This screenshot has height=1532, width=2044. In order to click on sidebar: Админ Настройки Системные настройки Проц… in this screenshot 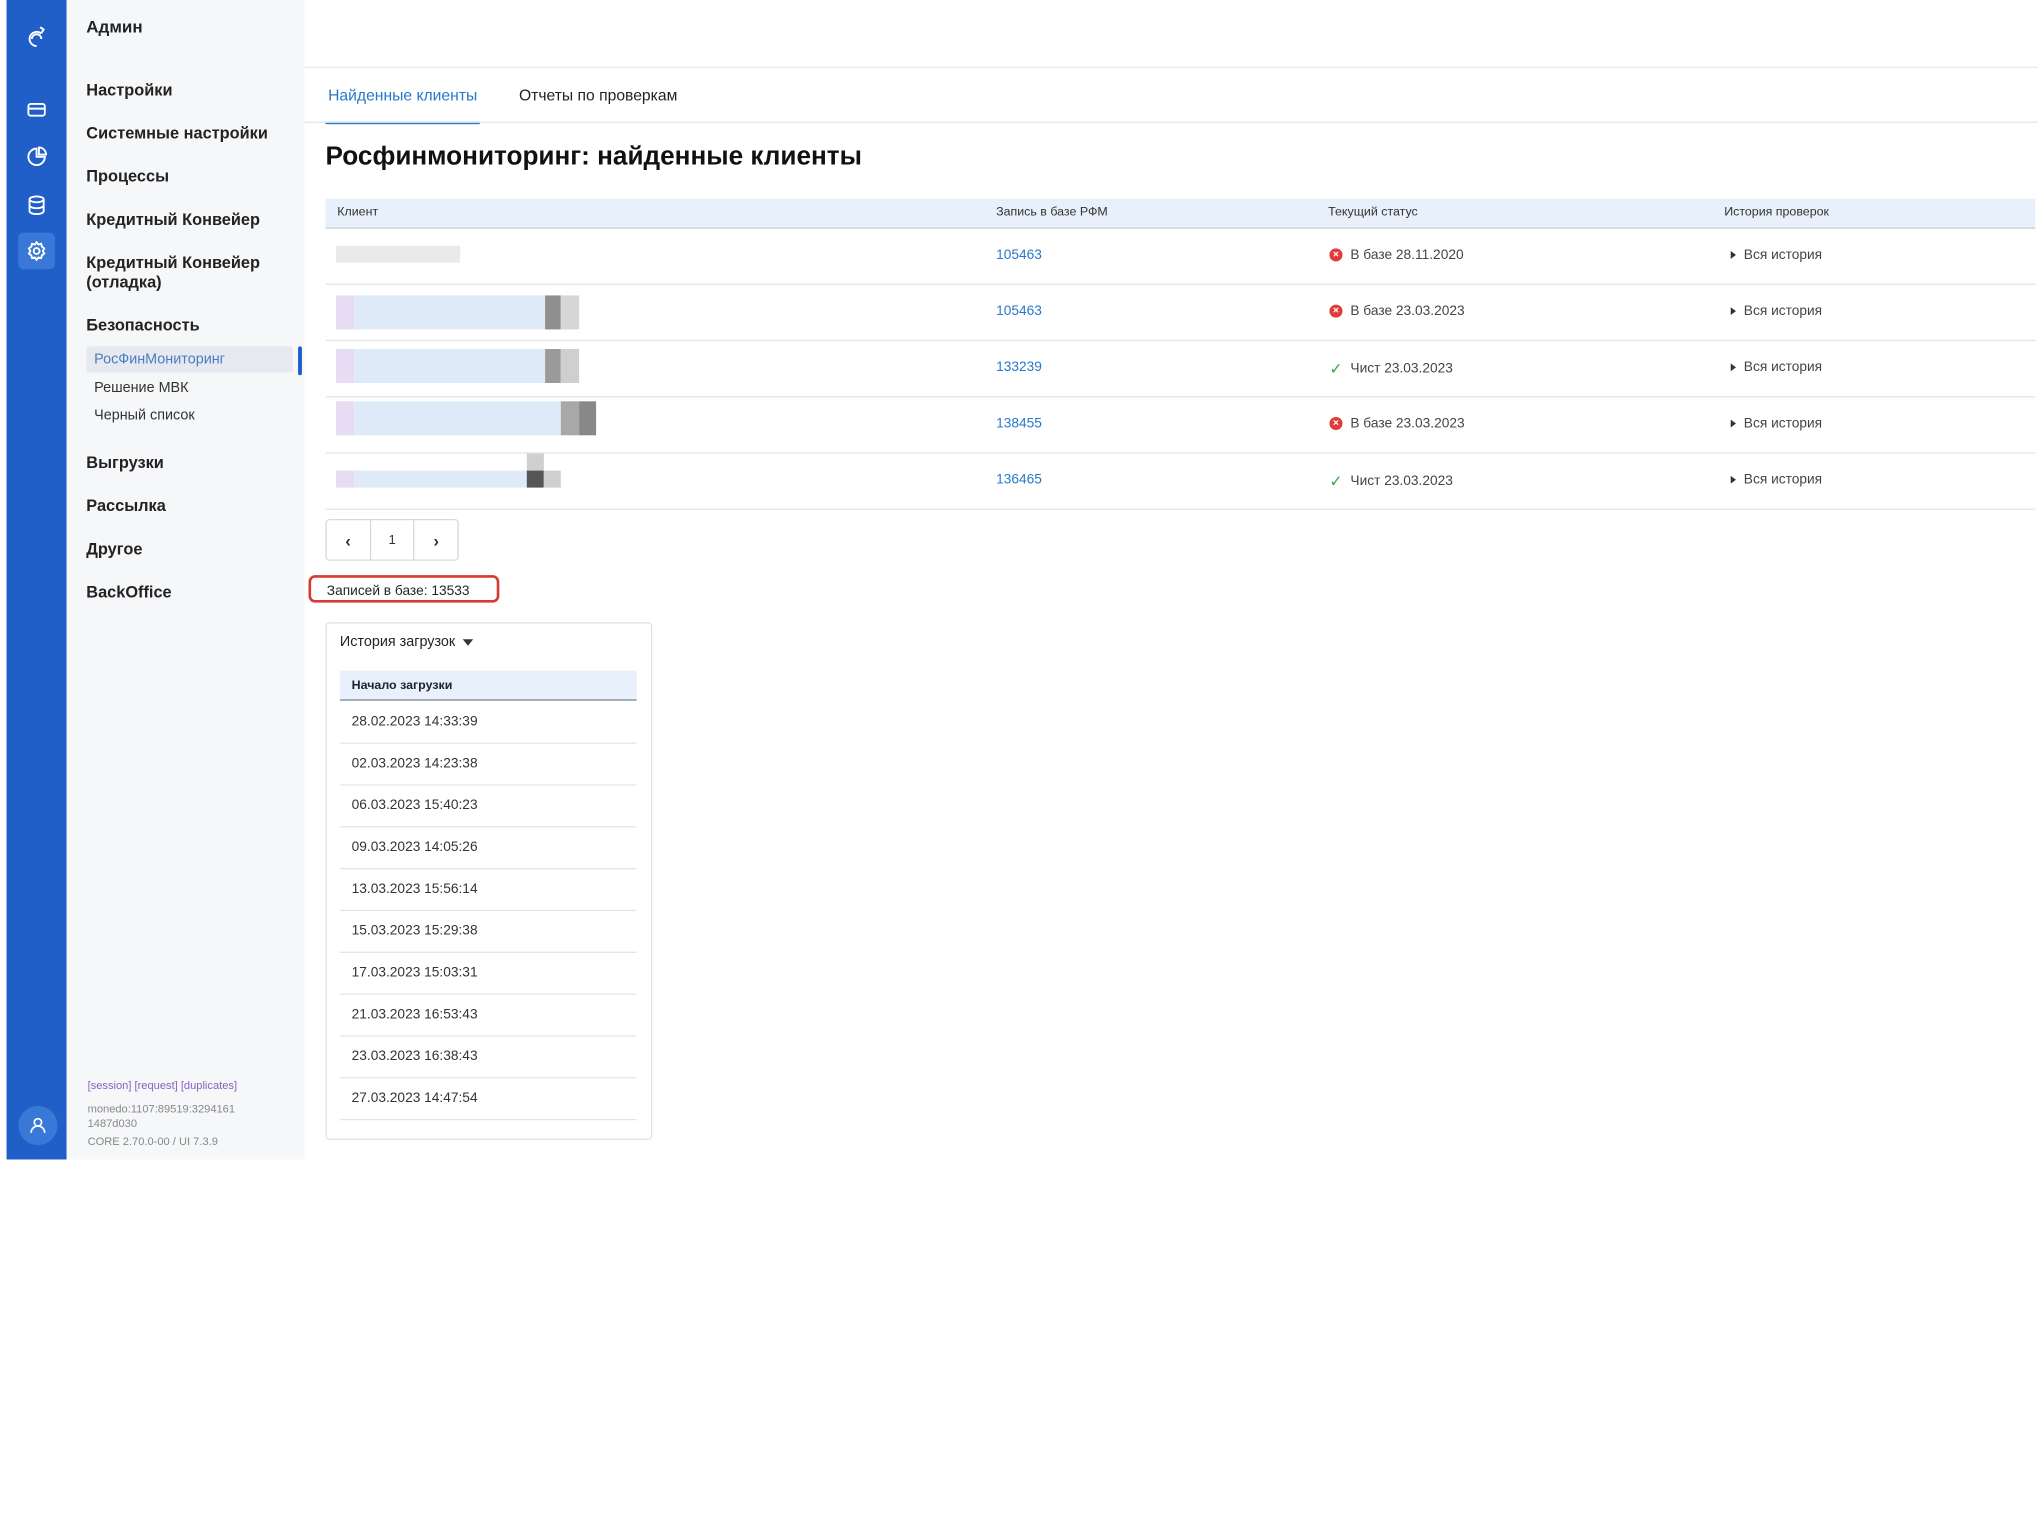, I will do `click(185, 580)`.